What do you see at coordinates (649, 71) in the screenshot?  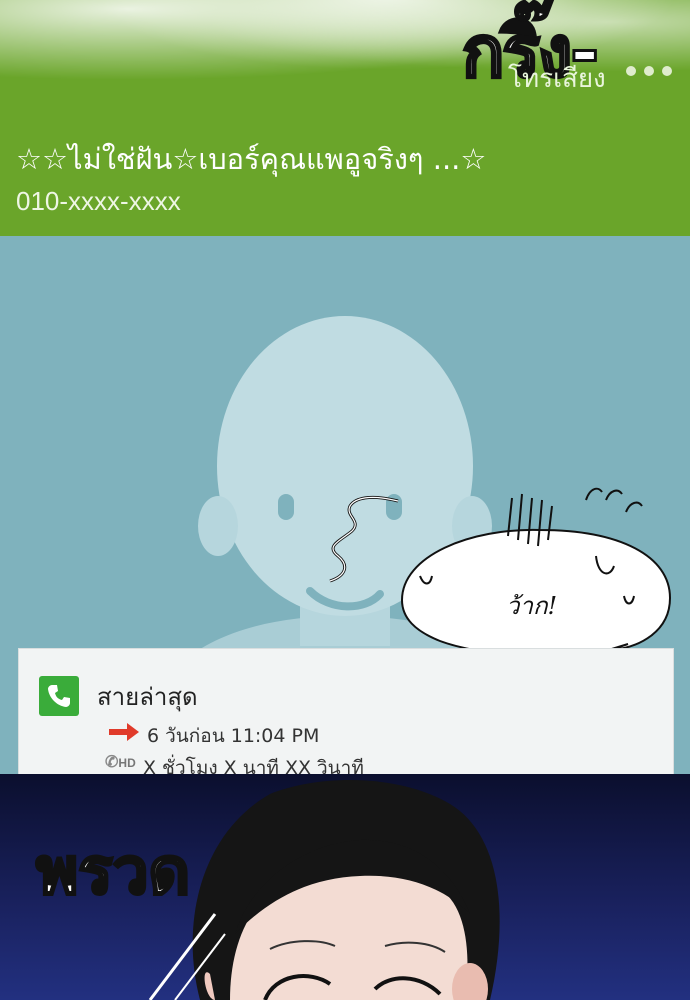 I see `more-dots-icon` at bounding box center [649, 71].